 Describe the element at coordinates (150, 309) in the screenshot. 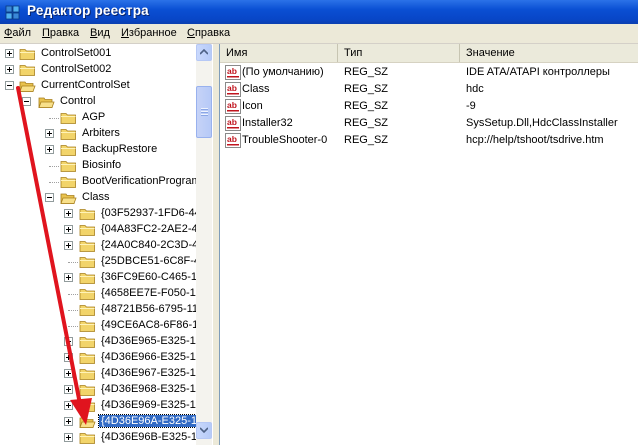

I see `tree-item-label: {48721B56-6795-11` at that location.